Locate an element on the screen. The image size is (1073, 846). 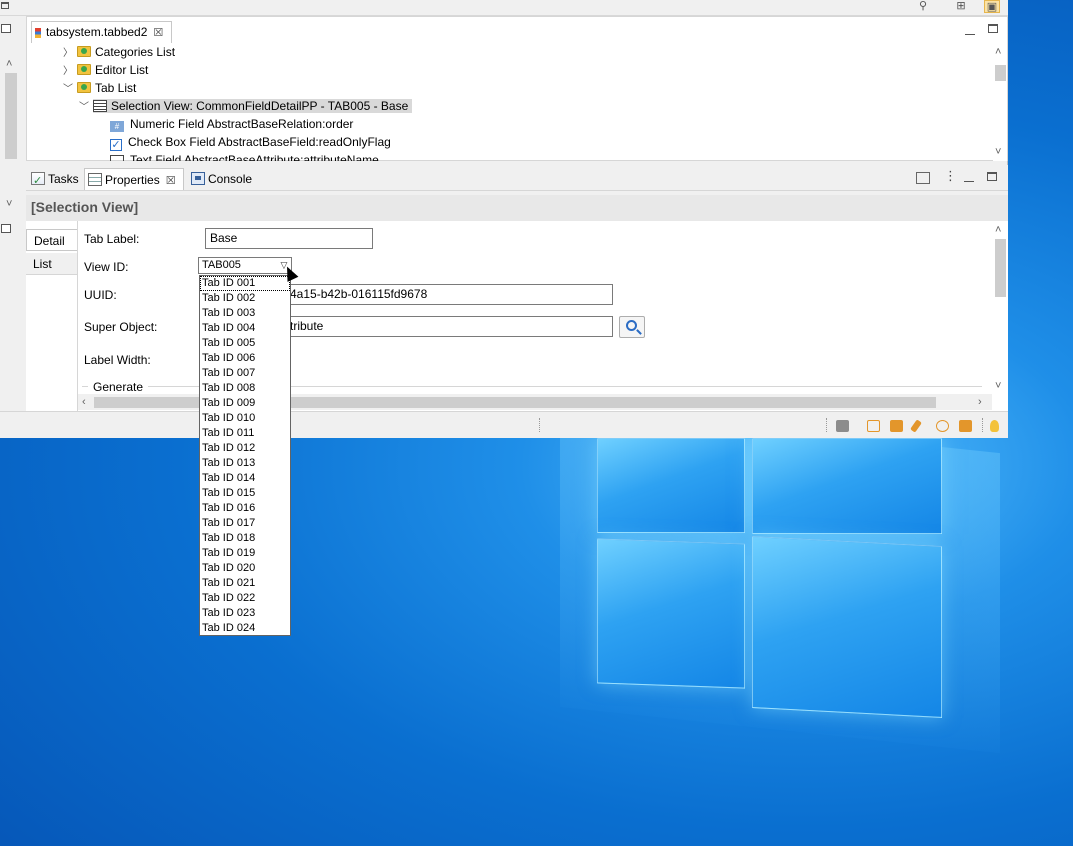
editor-tab: tabsystem.tabbed2 ☒ is located at coordinates (102, 32).